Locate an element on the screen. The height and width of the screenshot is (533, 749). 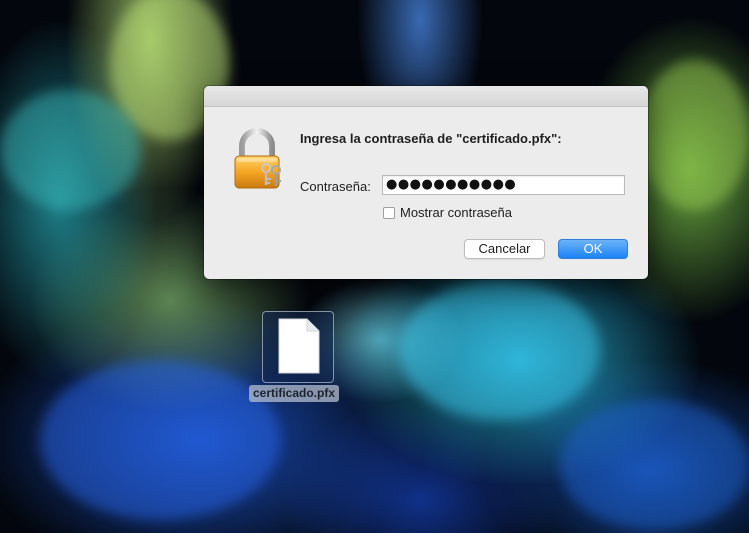
show-password-row: Mostrar contraseña is located at coordinates (447, 212).